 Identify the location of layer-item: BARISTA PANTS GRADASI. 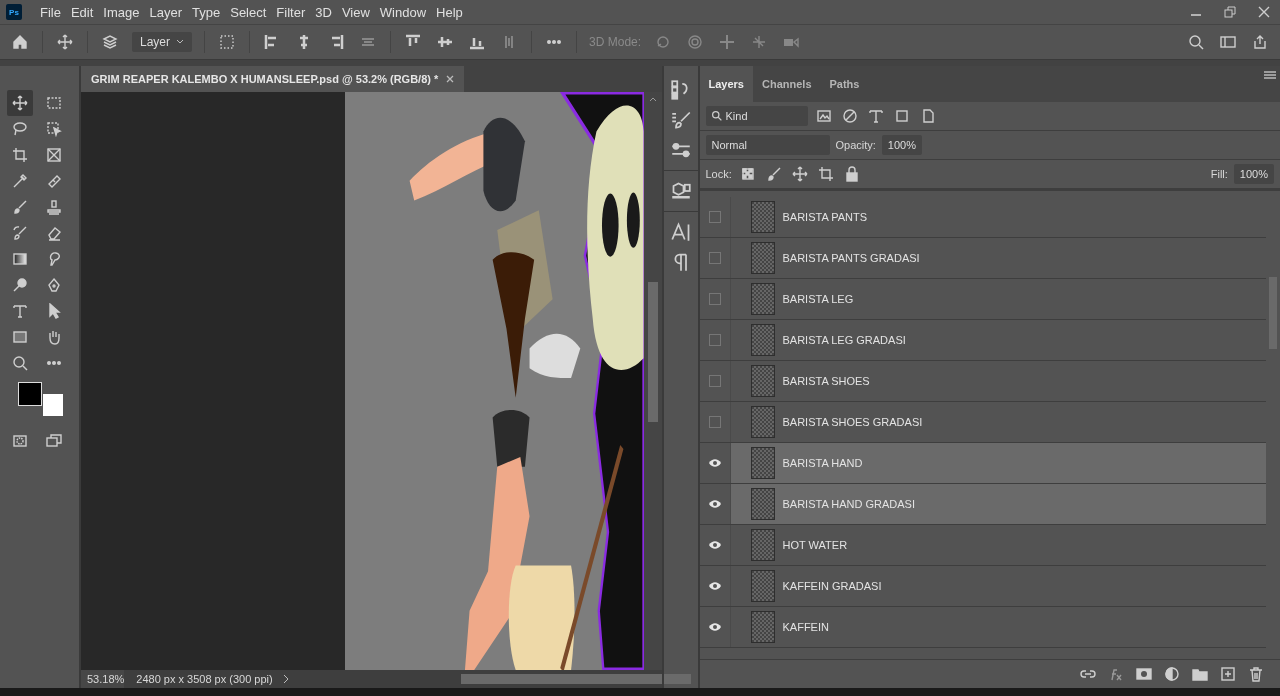
(998, 258).